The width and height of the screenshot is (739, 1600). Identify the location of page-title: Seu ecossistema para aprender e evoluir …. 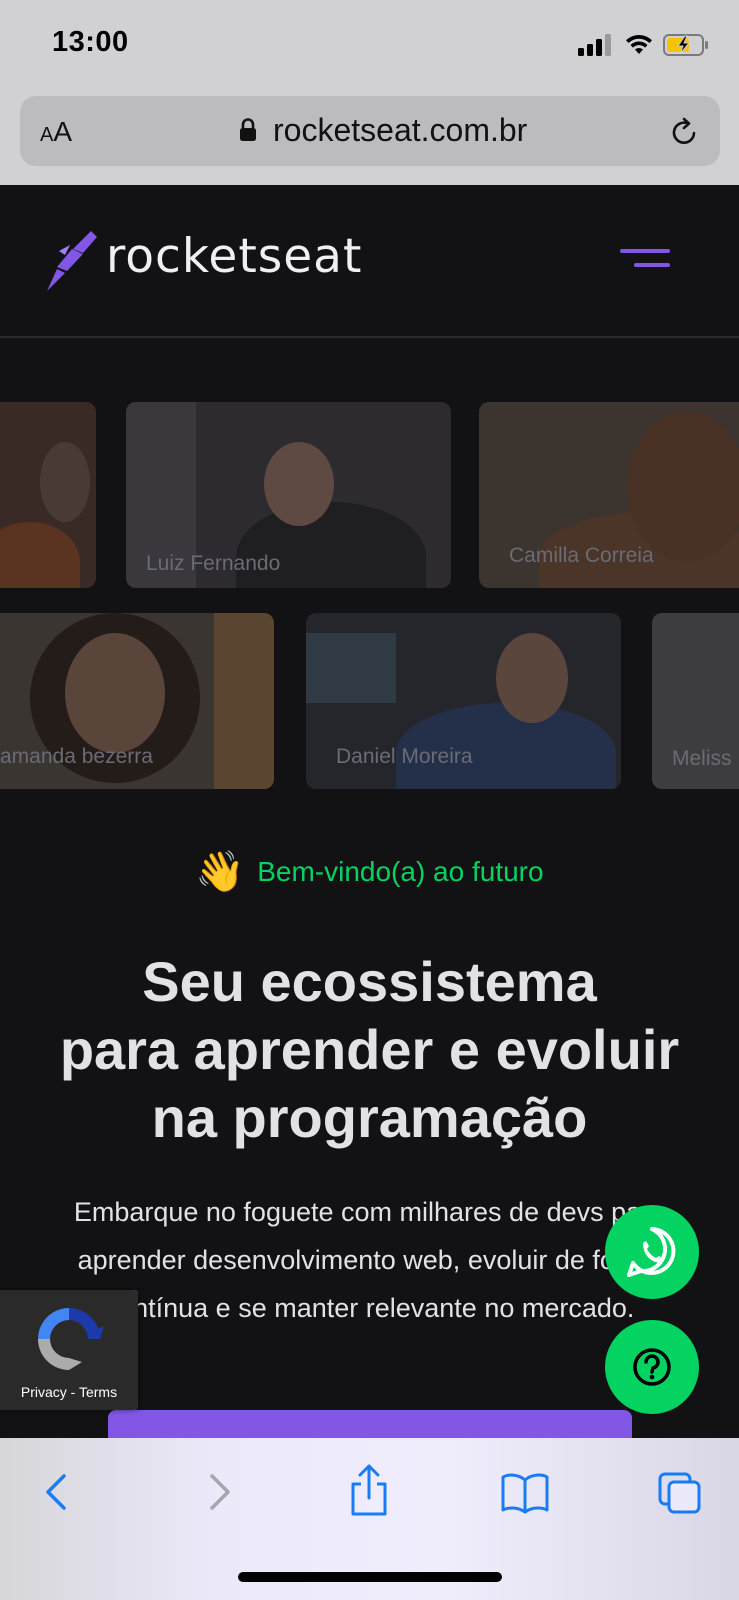
(369, 1049).